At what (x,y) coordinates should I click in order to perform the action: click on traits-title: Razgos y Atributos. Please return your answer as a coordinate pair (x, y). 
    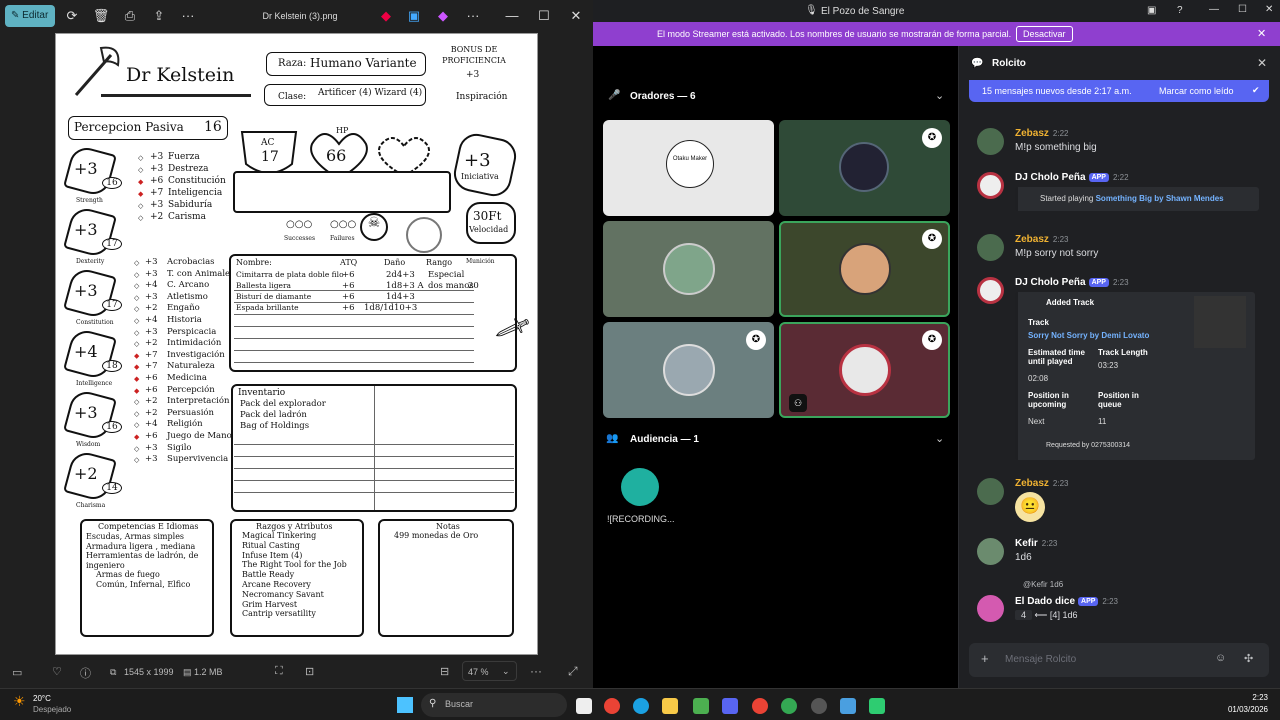
    Looking at the image, I should click on (294, 526).